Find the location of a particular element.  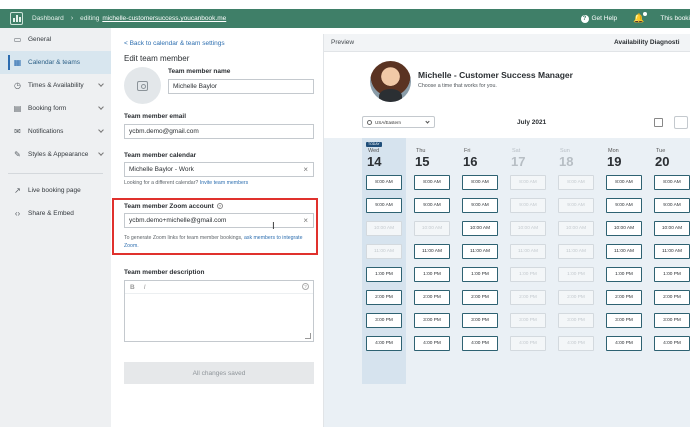

calendar-select: Michelle Baylor - Work × is located at coordinates (219, 169).